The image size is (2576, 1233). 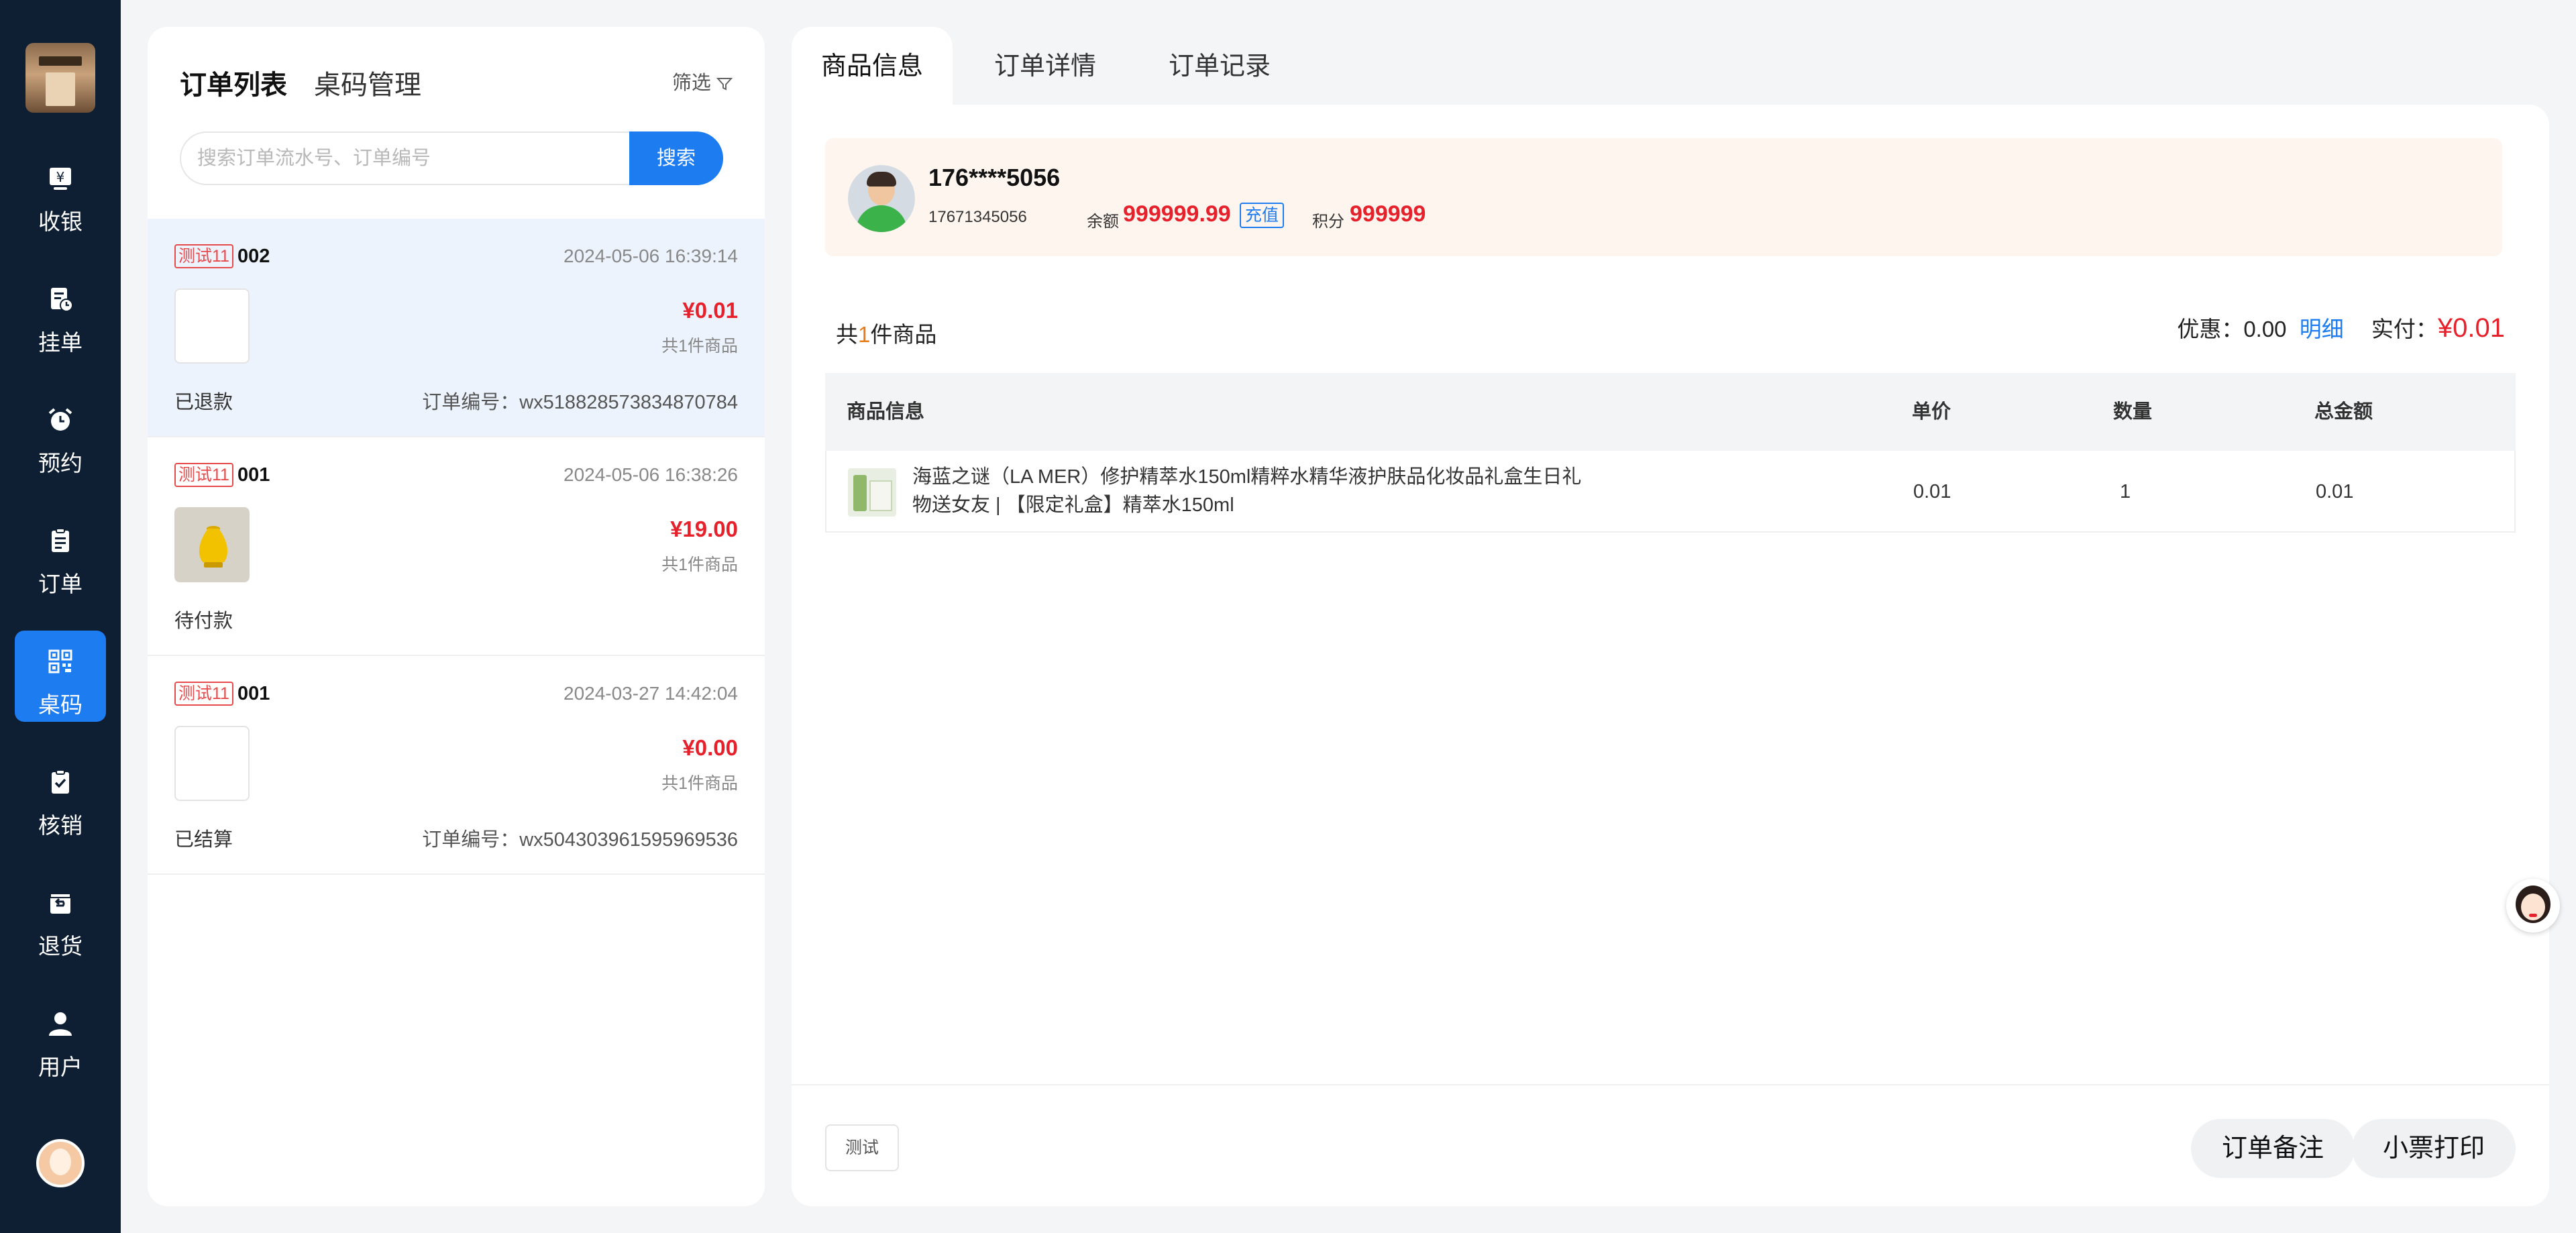 What do you see at coordinates (1670, 1085) in the screenshot?
I see `footer-divider` at bounding box center [1670, 1085].